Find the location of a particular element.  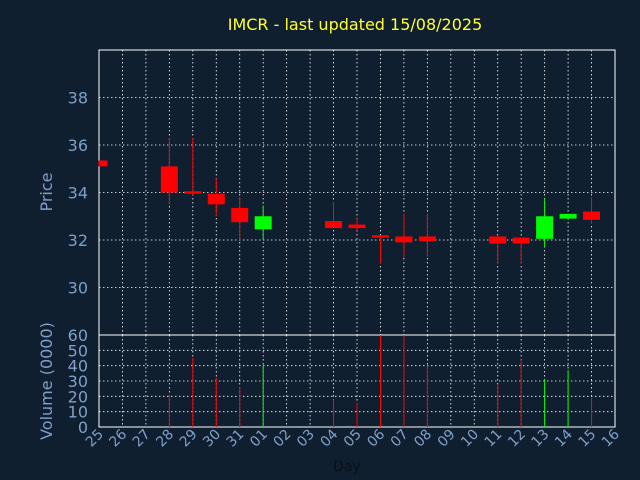

volume-axis-label: Volume (0000) is located at coordinates (46, 381).